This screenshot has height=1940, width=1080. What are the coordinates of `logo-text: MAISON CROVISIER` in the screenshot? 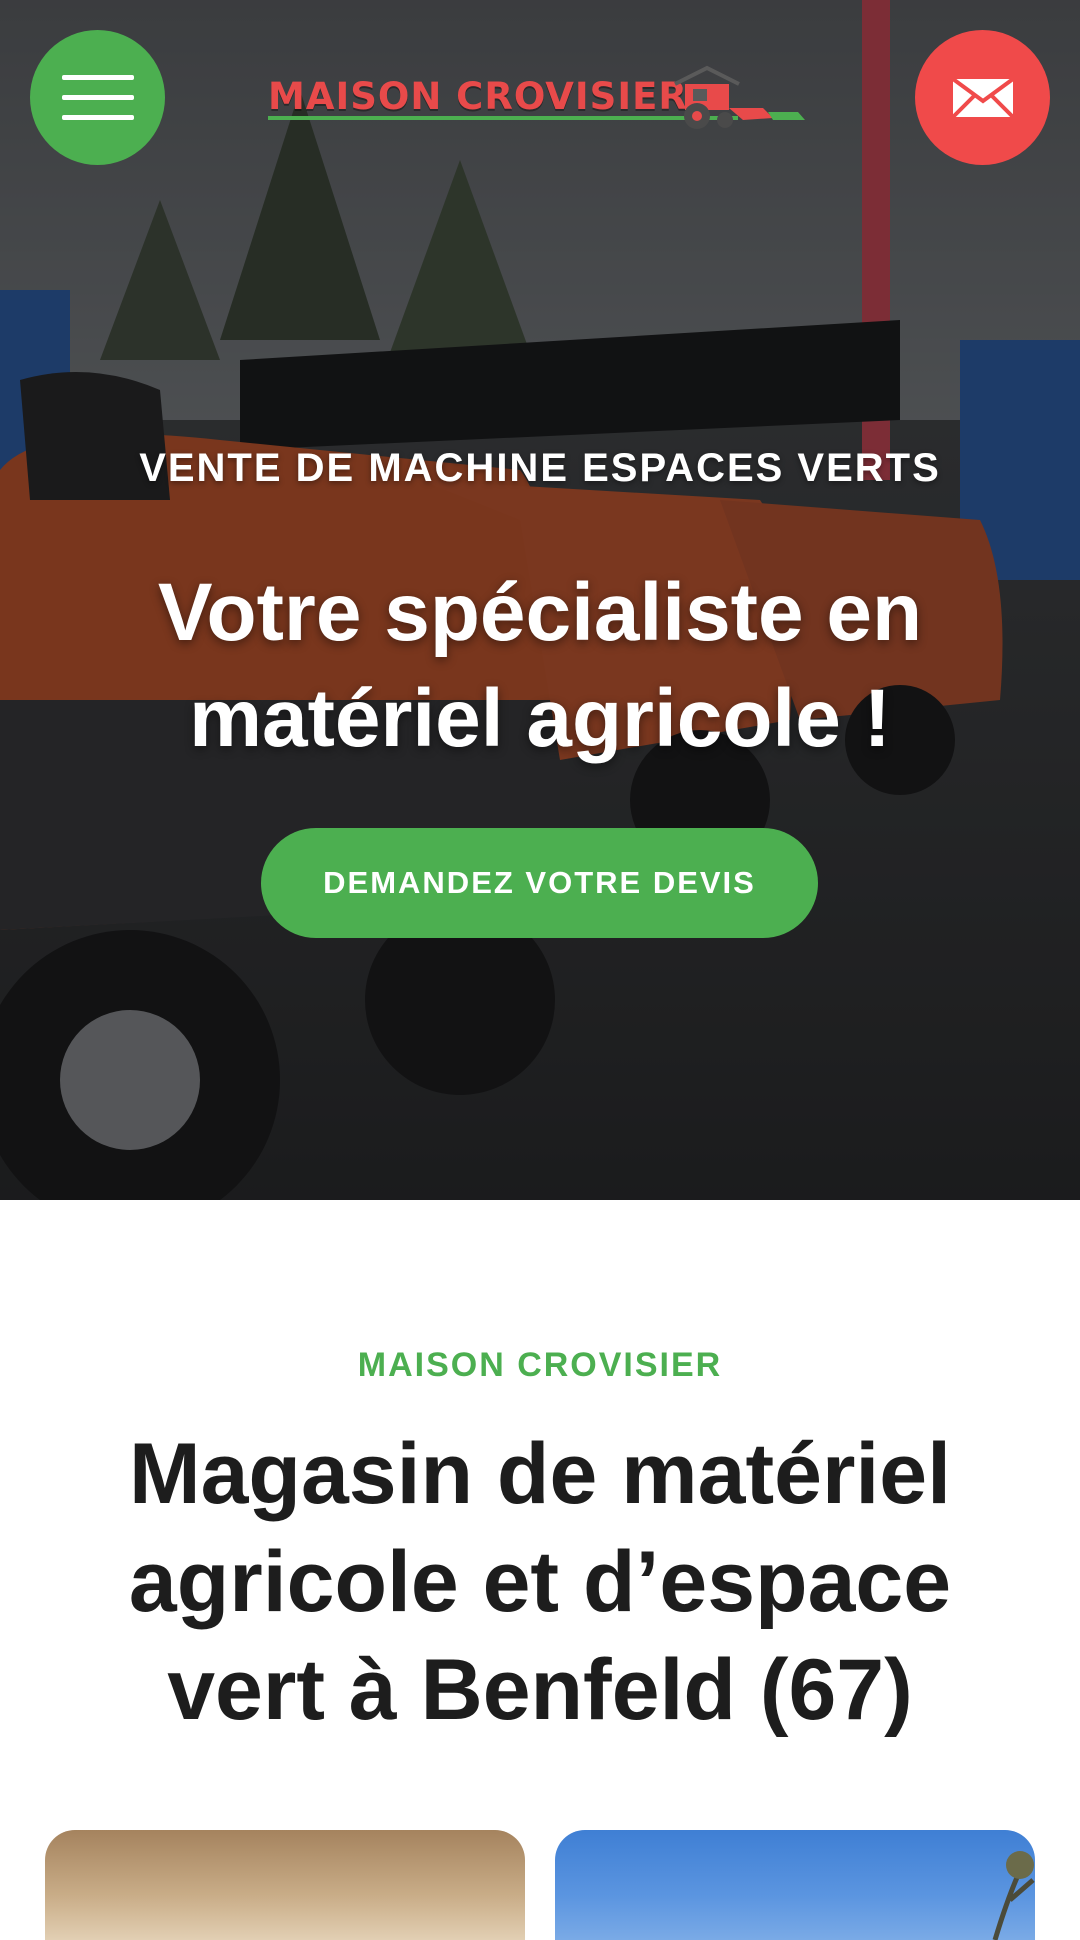 It's located at (478, 96).